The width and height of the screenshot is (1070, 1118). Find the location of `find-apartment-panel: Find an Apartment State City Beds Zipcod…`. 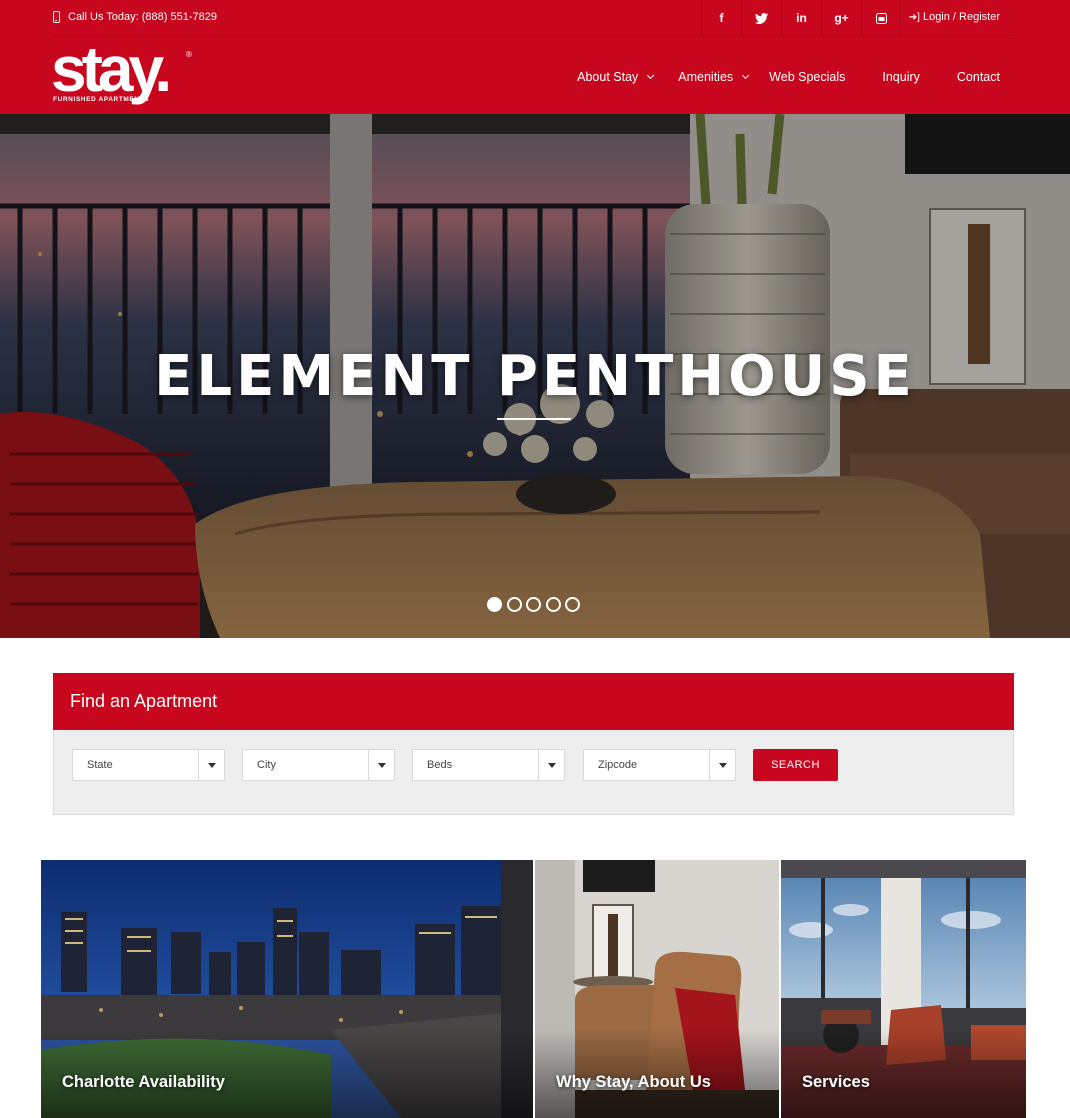

find-apartment-panel: Find an Apartment State City Beds Zipcod… is located at coordinates (533, 744).